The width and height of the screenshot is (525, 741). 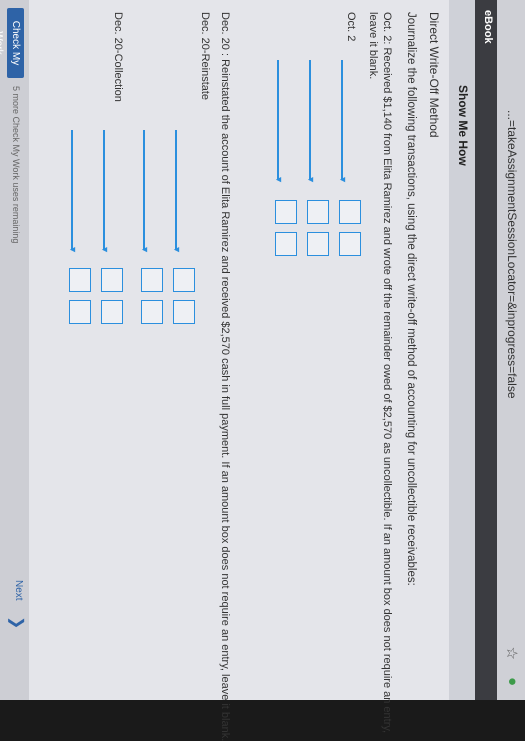 I want to click on remaining-text: 5 more Check My Work uses remaining, so click(x=16, y=165).